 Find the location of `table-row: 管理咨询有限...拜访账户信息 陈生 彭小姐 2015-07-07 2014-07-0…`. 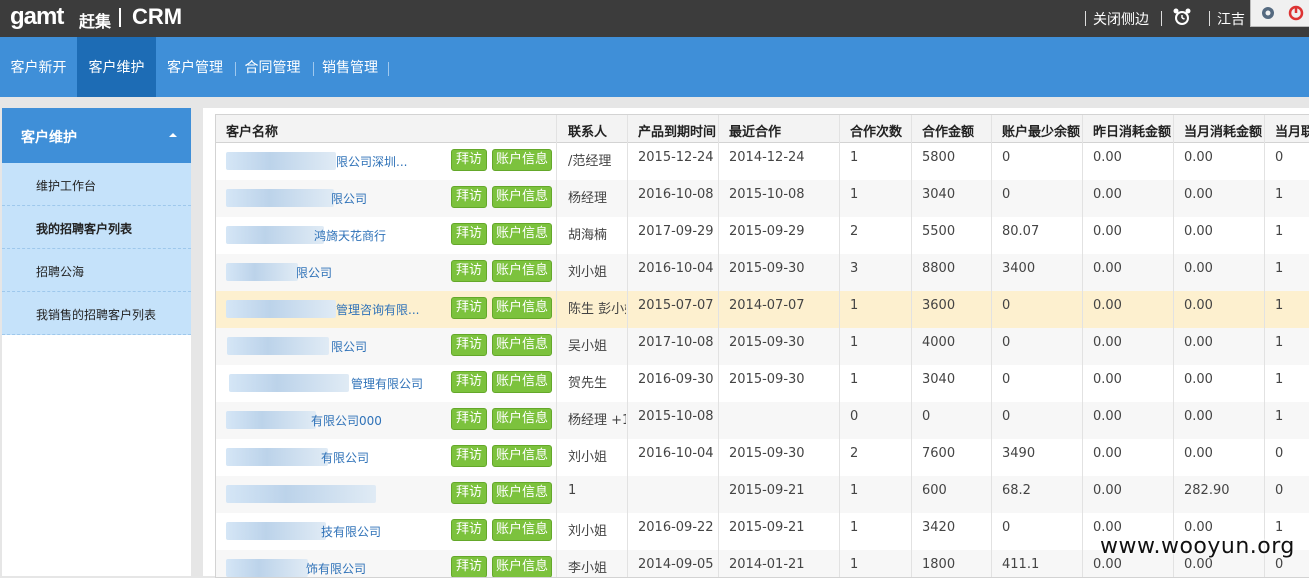

table-row: 管理咨询有限...拜访账户信息 陈生 彭小姐 2015-07-07 2014-07-0… is located at coordinates (762, 310).